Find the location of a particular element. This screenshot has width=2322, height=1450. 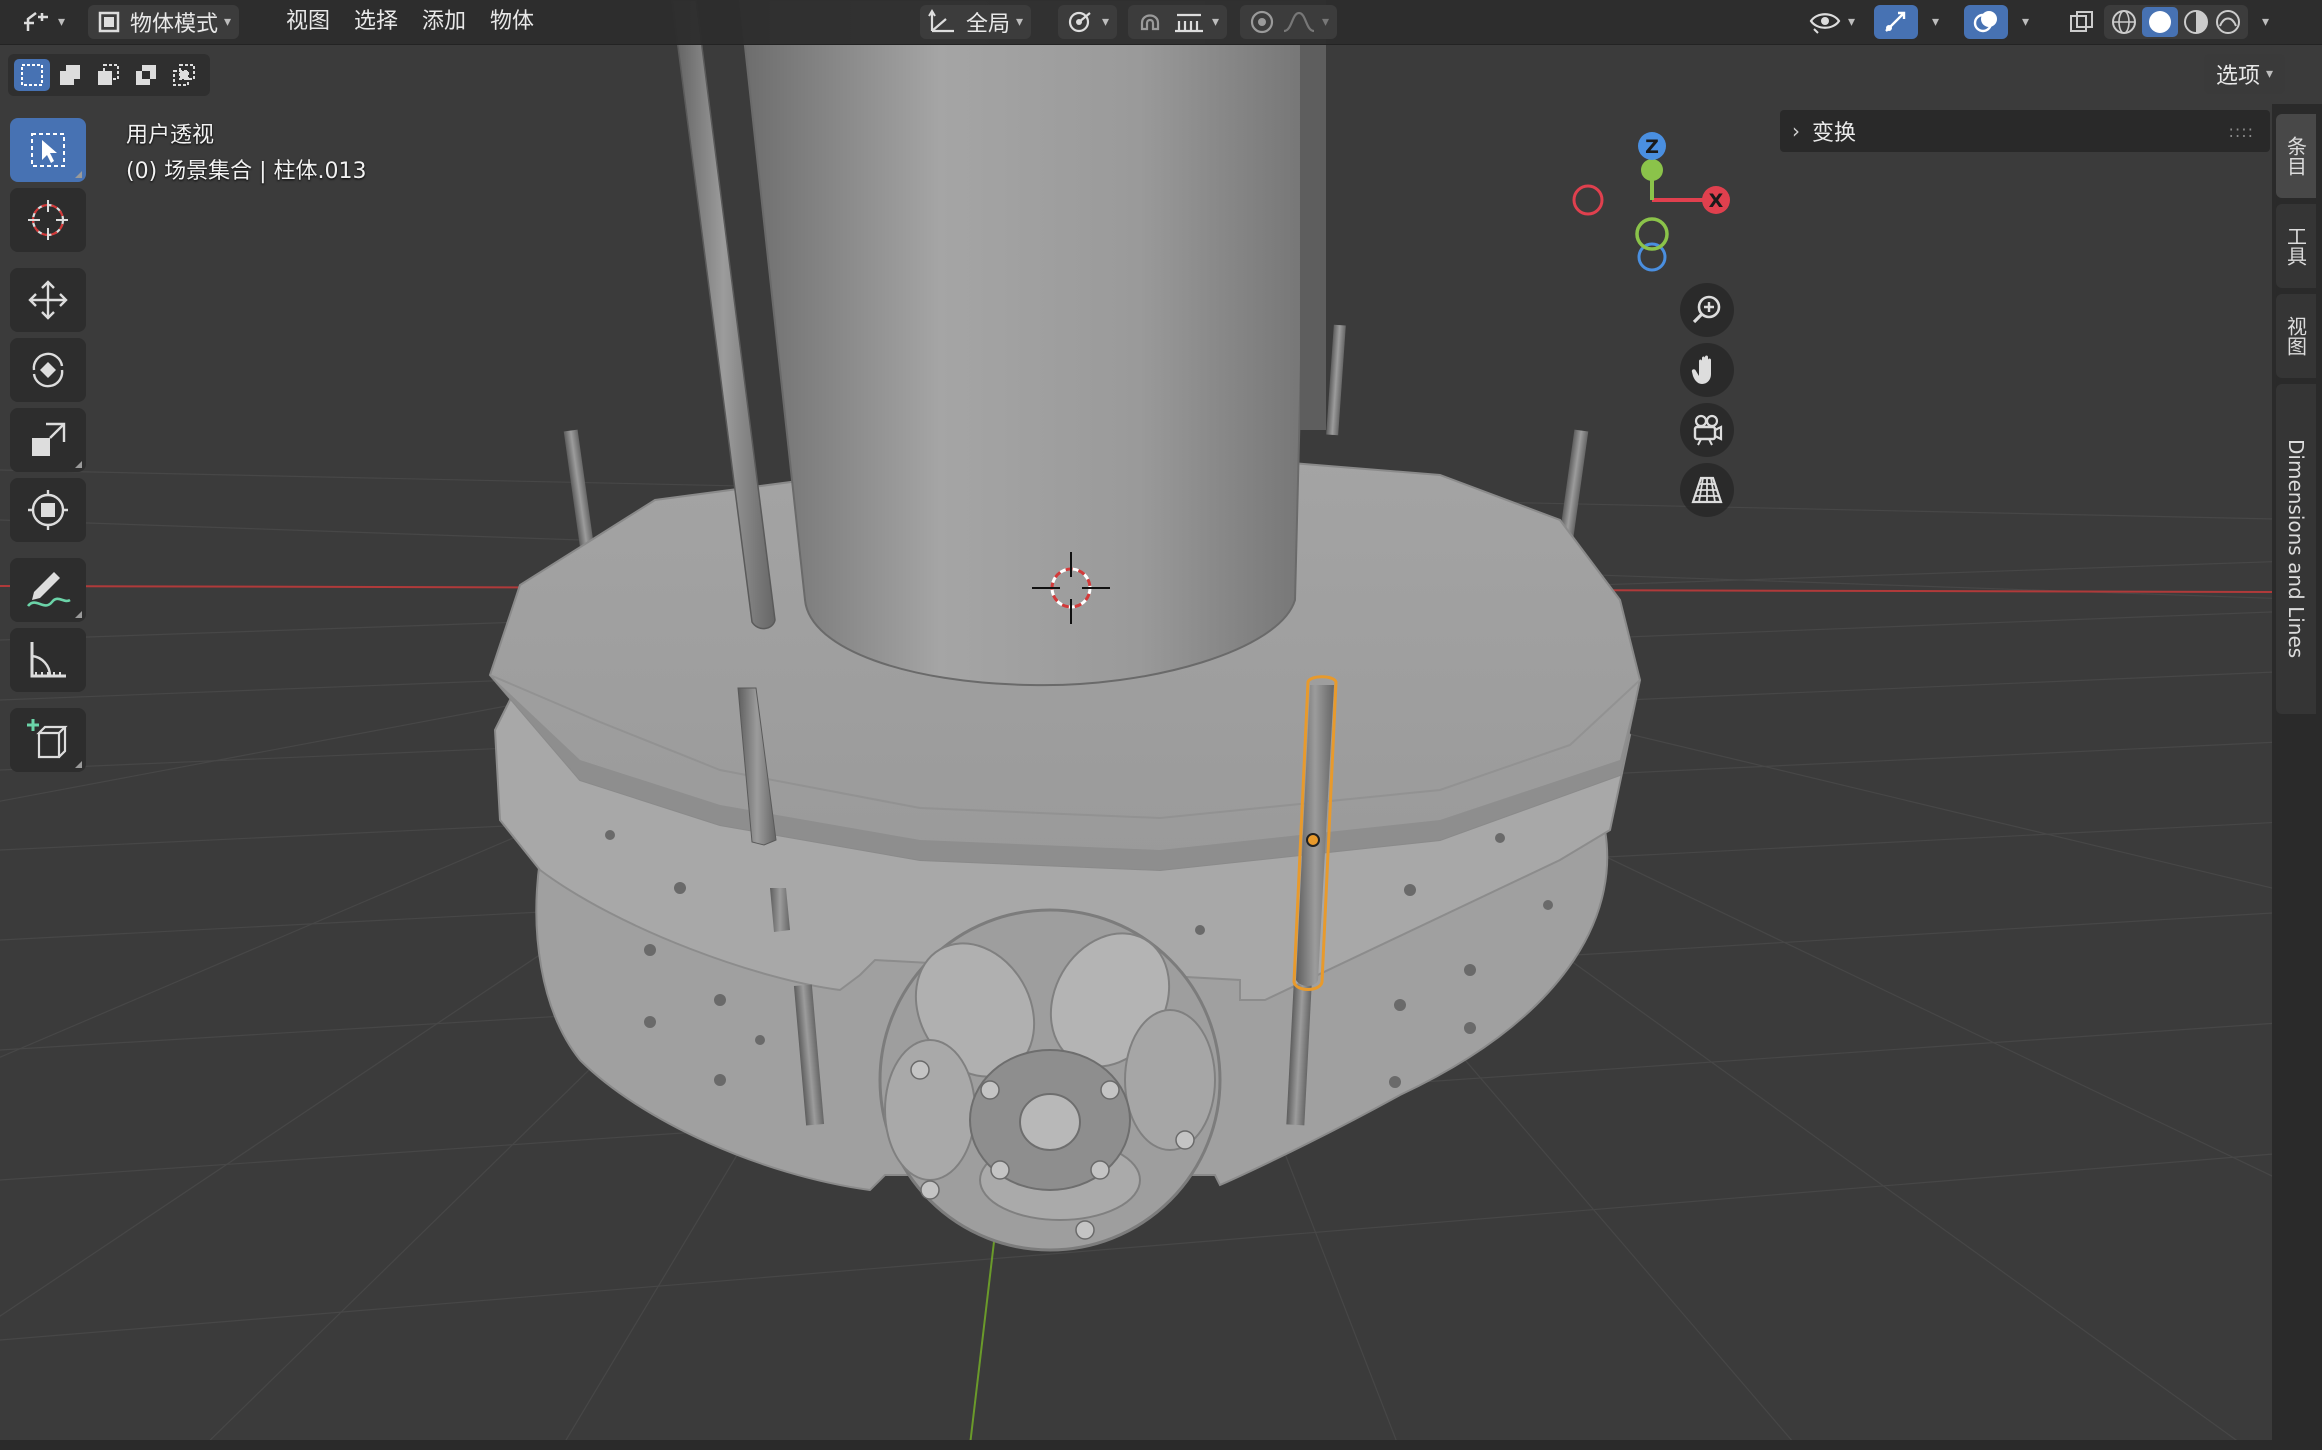

gizmo-icon is located at coordinates (1895, 21).